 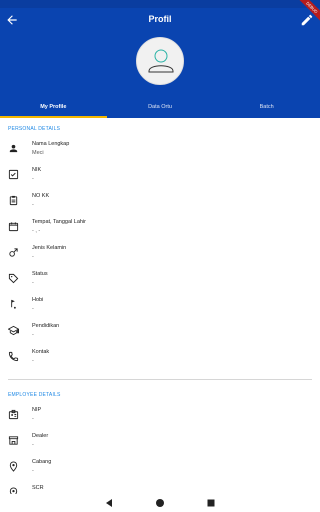 What do you see at coordinates (13, 330) in the screenshot?
I see `school-icon` at bounding box center [13, 330].